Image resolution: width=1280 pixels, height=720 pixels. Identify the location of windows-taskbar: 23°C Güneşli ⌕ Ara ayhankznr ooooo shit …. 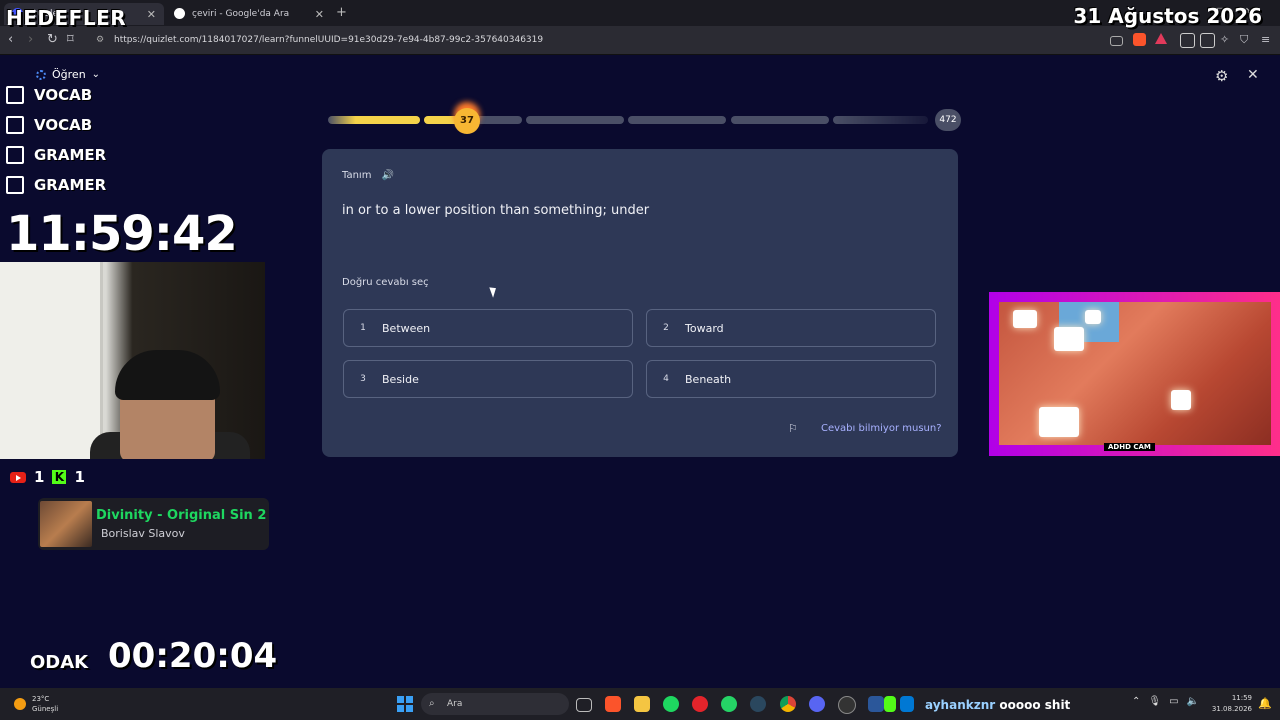
(640, 704).